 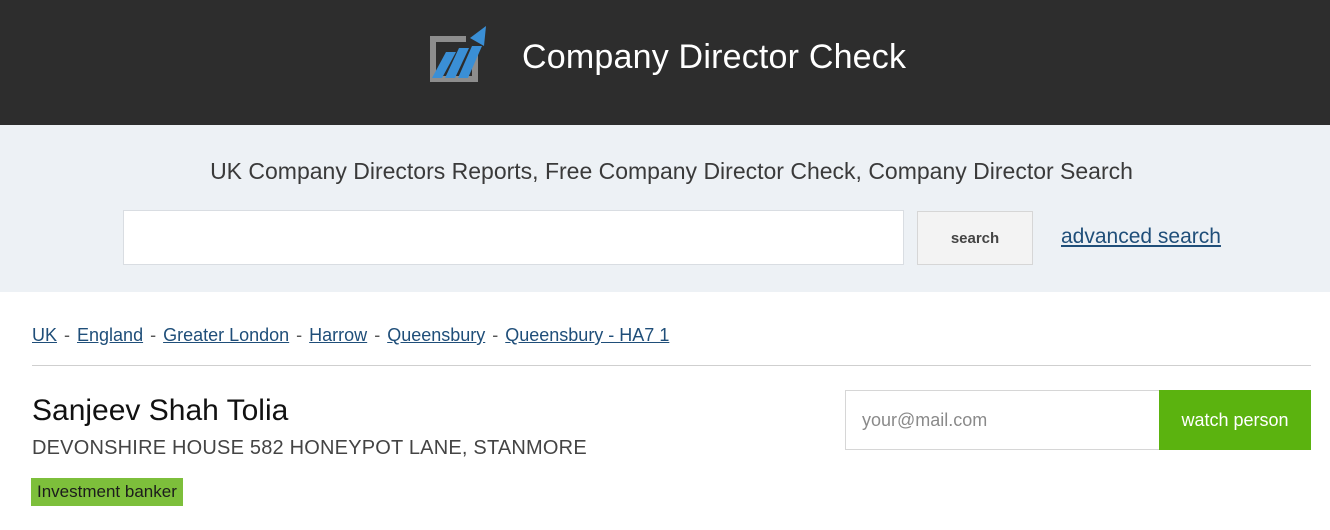 I want to click on chart-arrow-logo-icon, so click(x=458, y=55).